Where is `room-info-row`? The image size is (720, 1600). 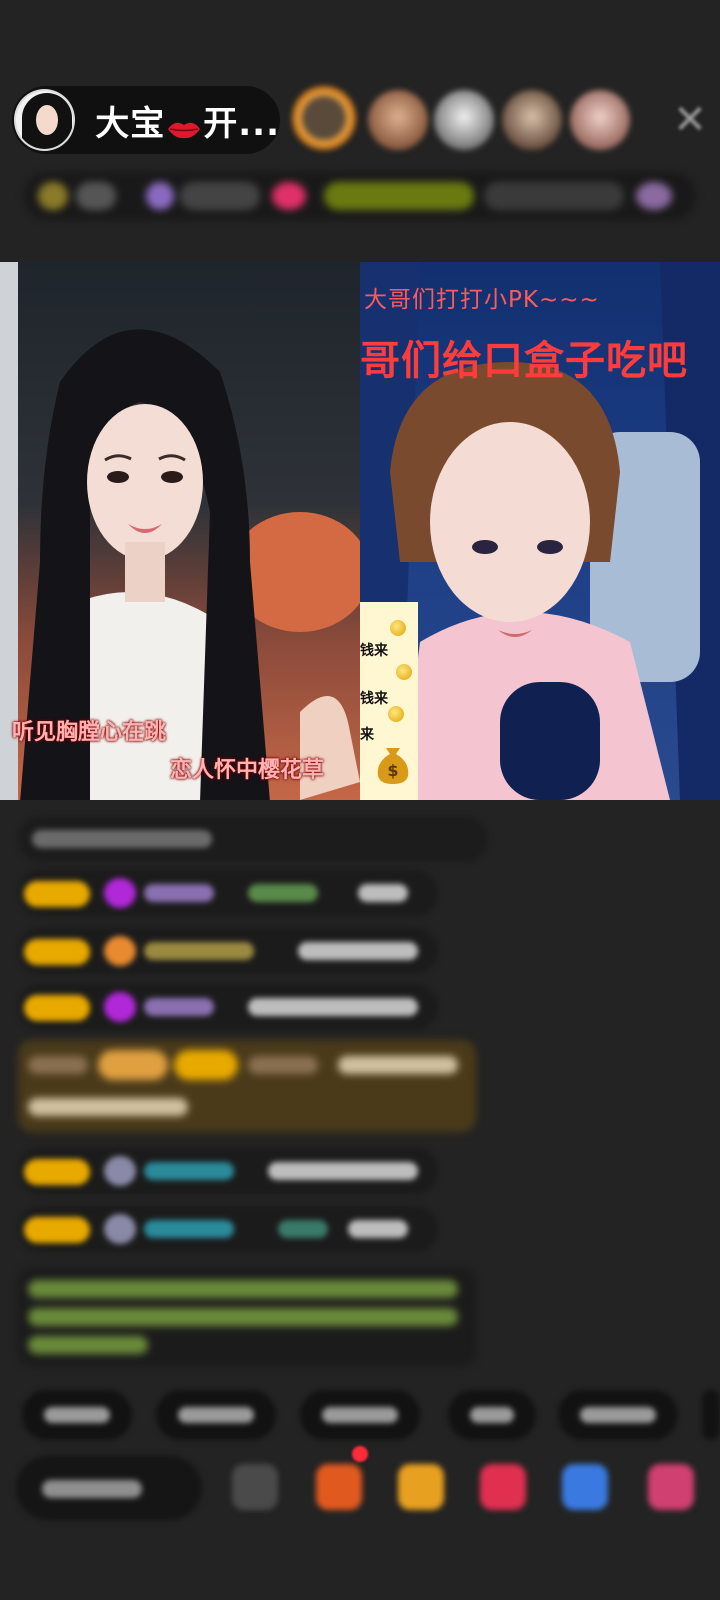 room-info-row is located at coordinates (360, 196).